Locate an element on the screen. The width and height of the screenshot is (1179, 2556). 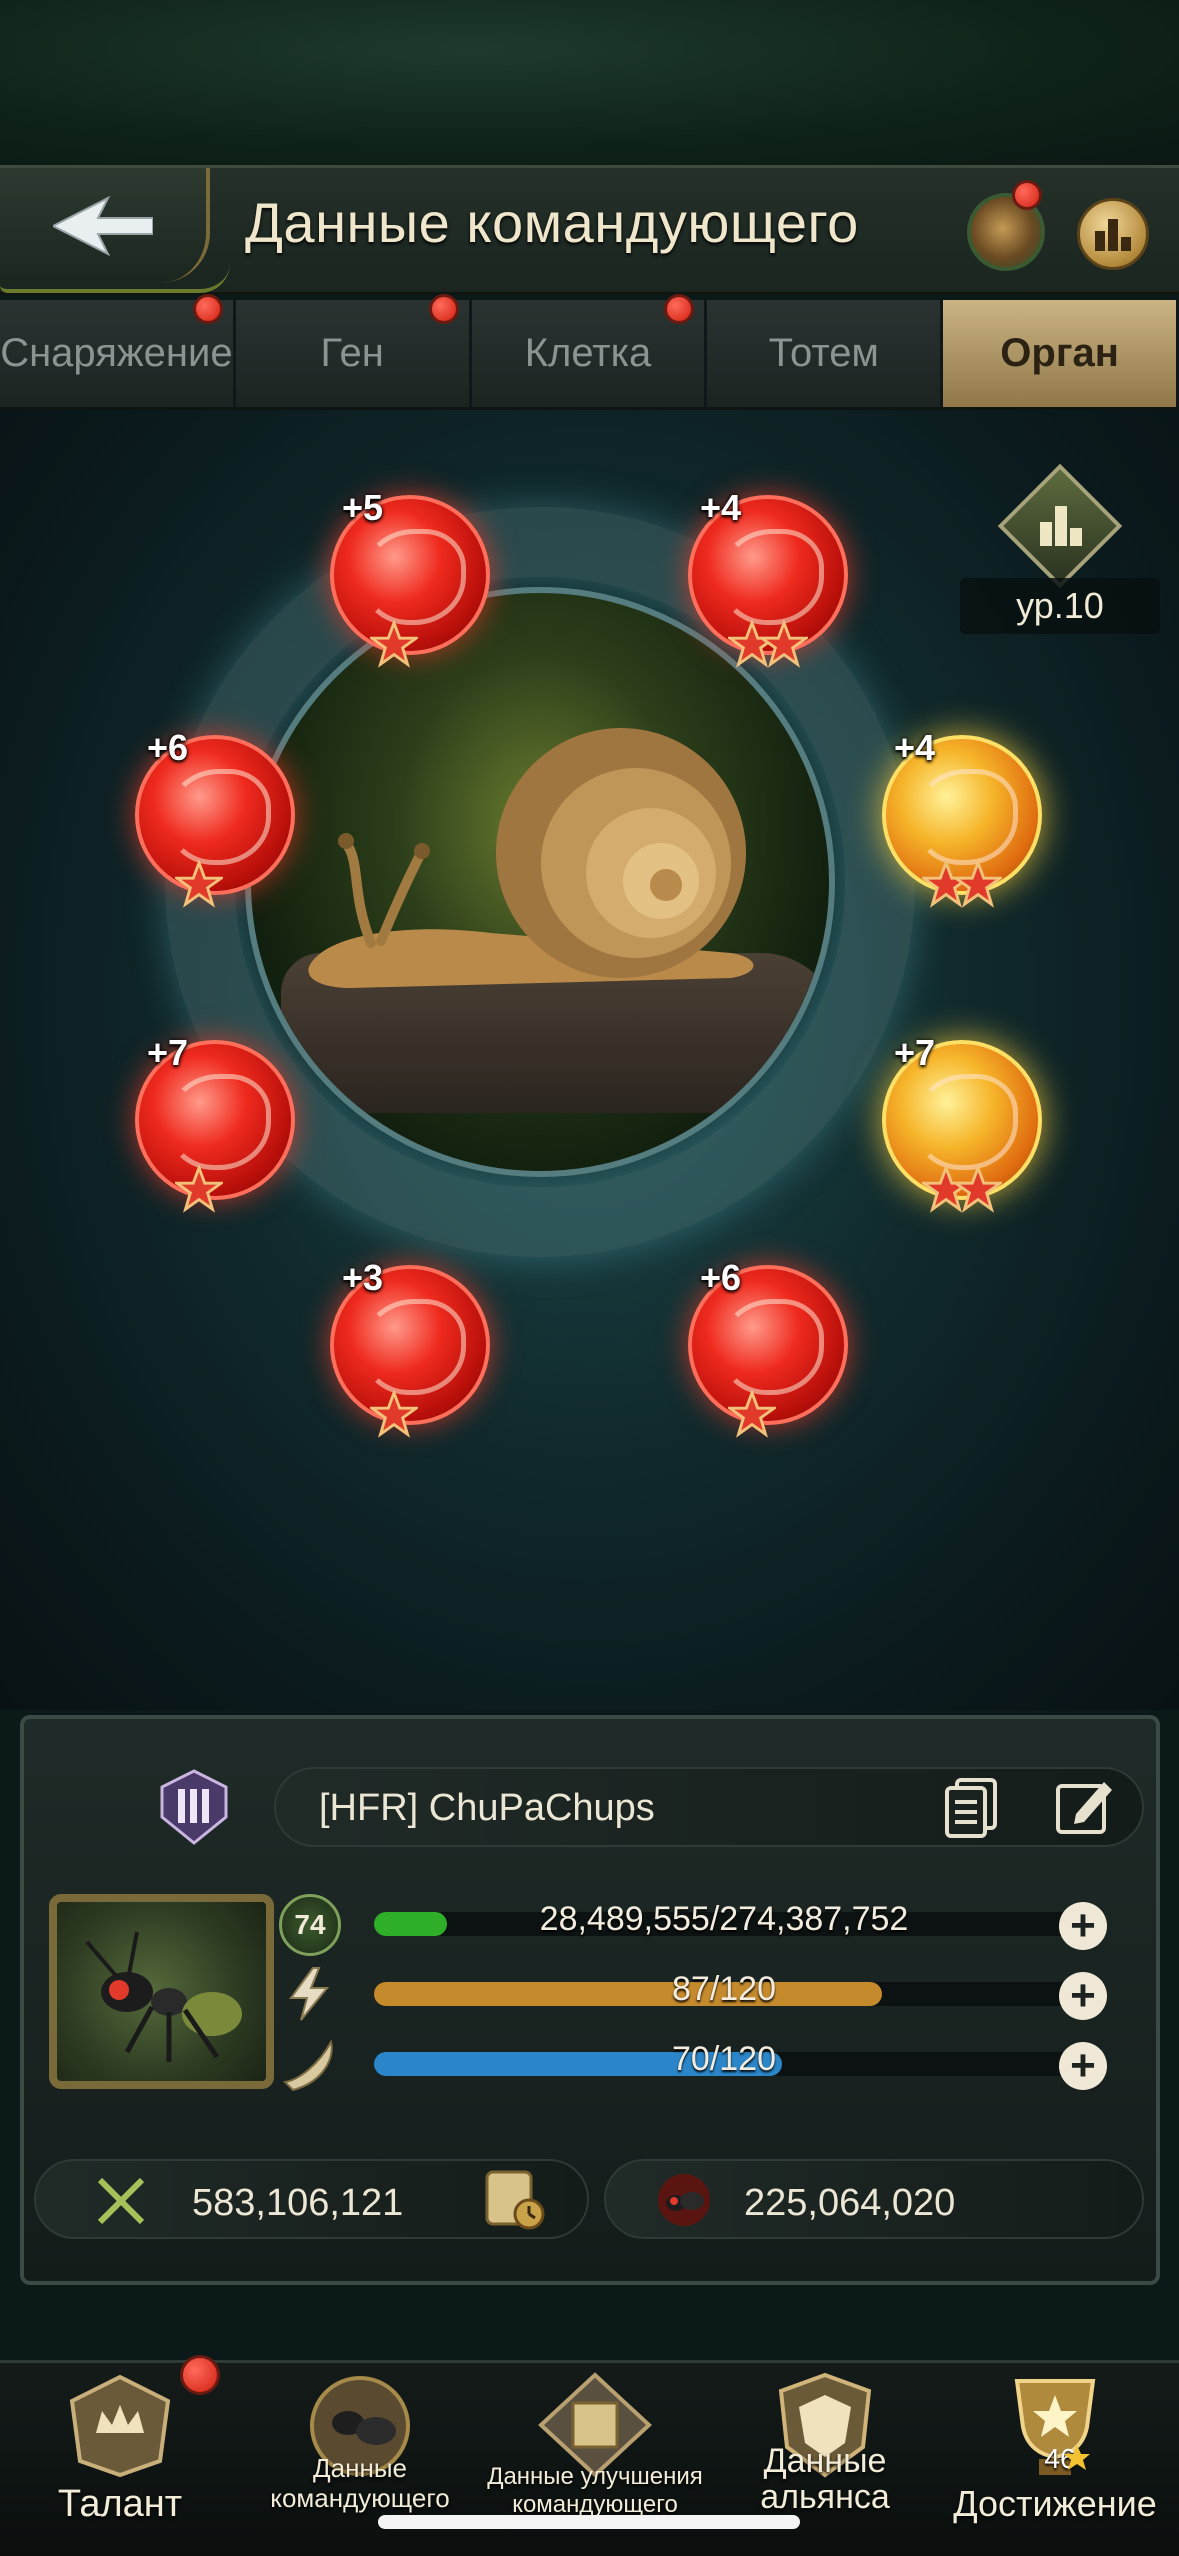
player-name: [HFR] ChuPaChups is located at coordinates (487, 1808).